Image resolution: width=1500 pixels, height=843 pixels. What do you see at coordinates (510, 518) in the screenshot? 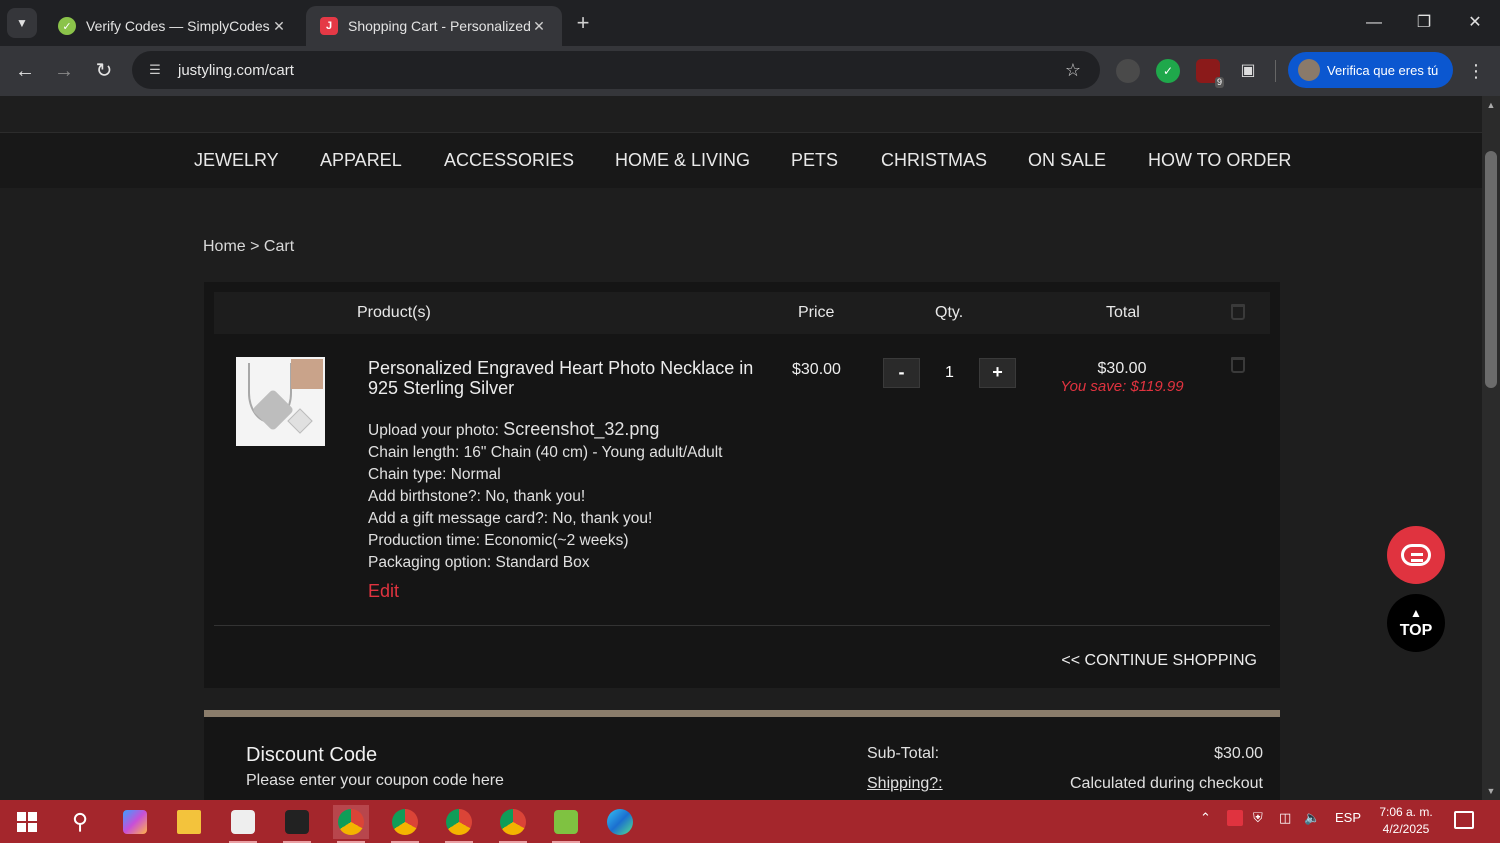
I see `option-line: Add a gift message card?: No, thank you!` at bounding box center [510, 518].